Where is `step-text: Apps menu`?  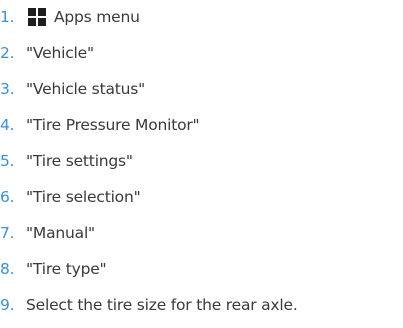
step-text: Apps menu is located at coordinates (83, 17).